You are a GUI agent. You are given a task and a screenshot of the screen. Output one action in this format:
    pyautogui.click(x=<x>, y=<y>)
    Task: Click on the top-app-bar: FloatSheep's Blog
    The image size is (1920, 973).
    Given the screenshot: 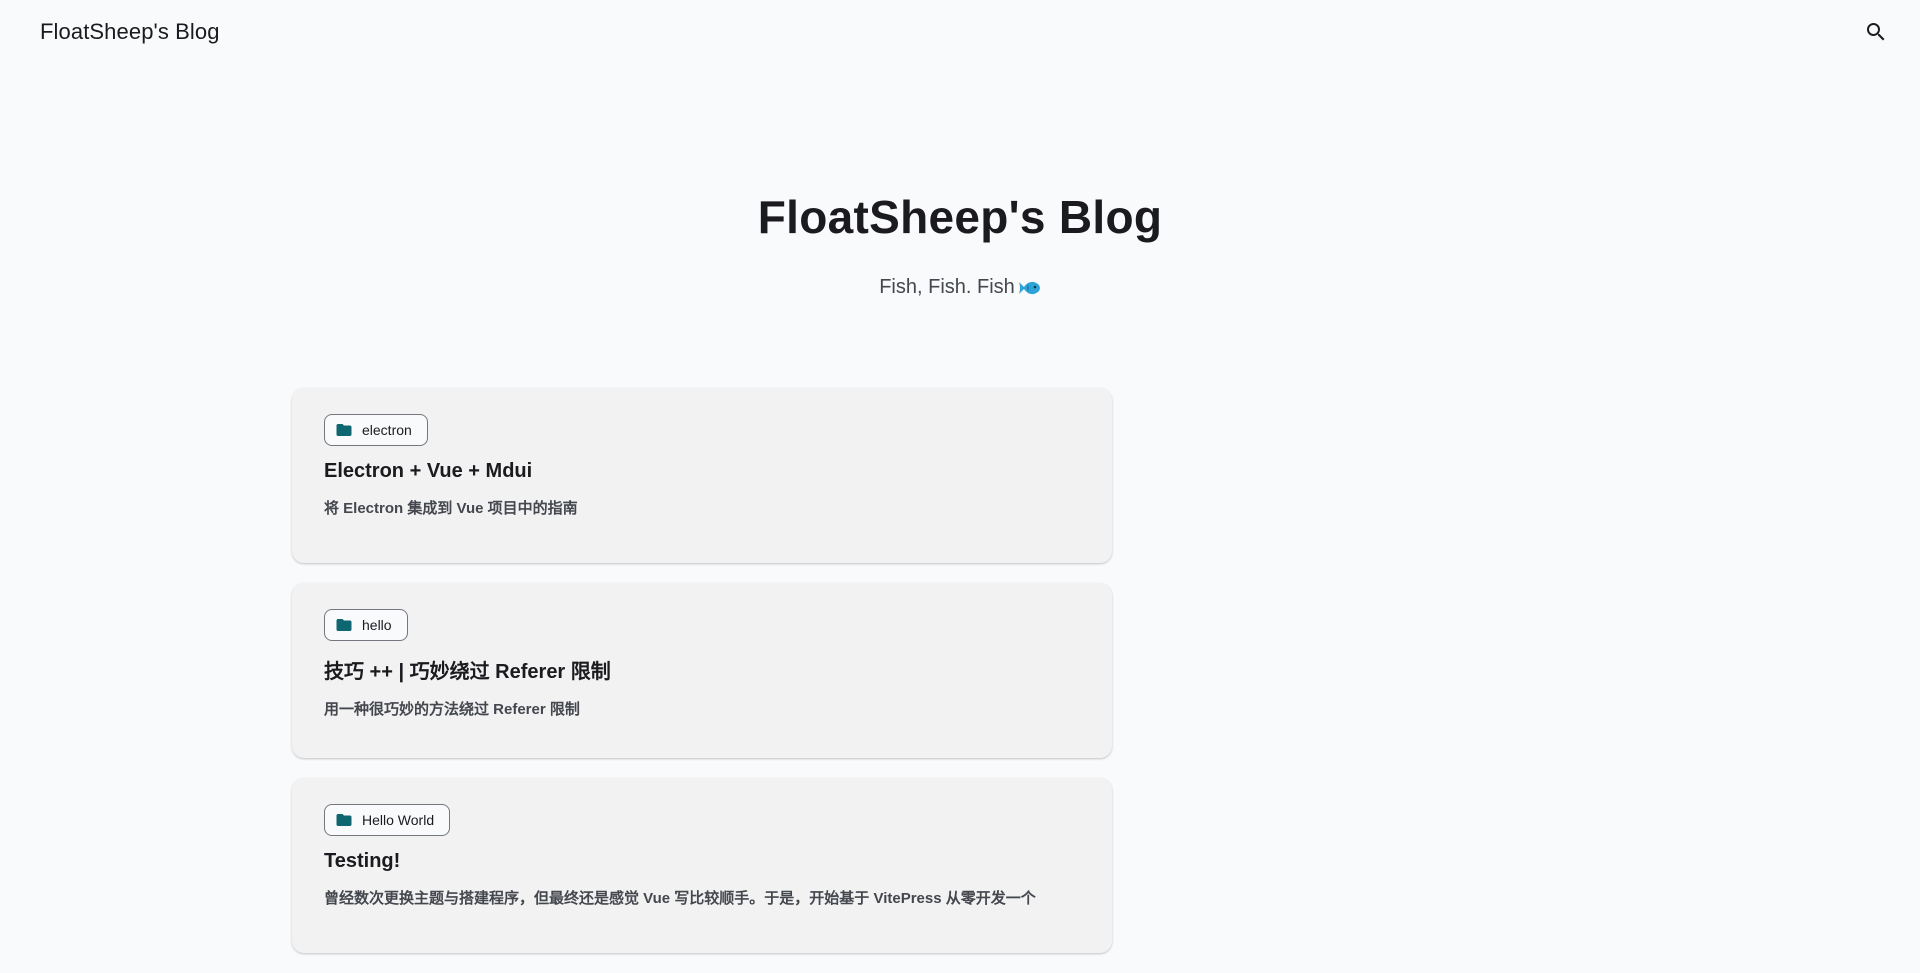 What is the action you would take?
    pyautogui.click(x=960, y=32)
    